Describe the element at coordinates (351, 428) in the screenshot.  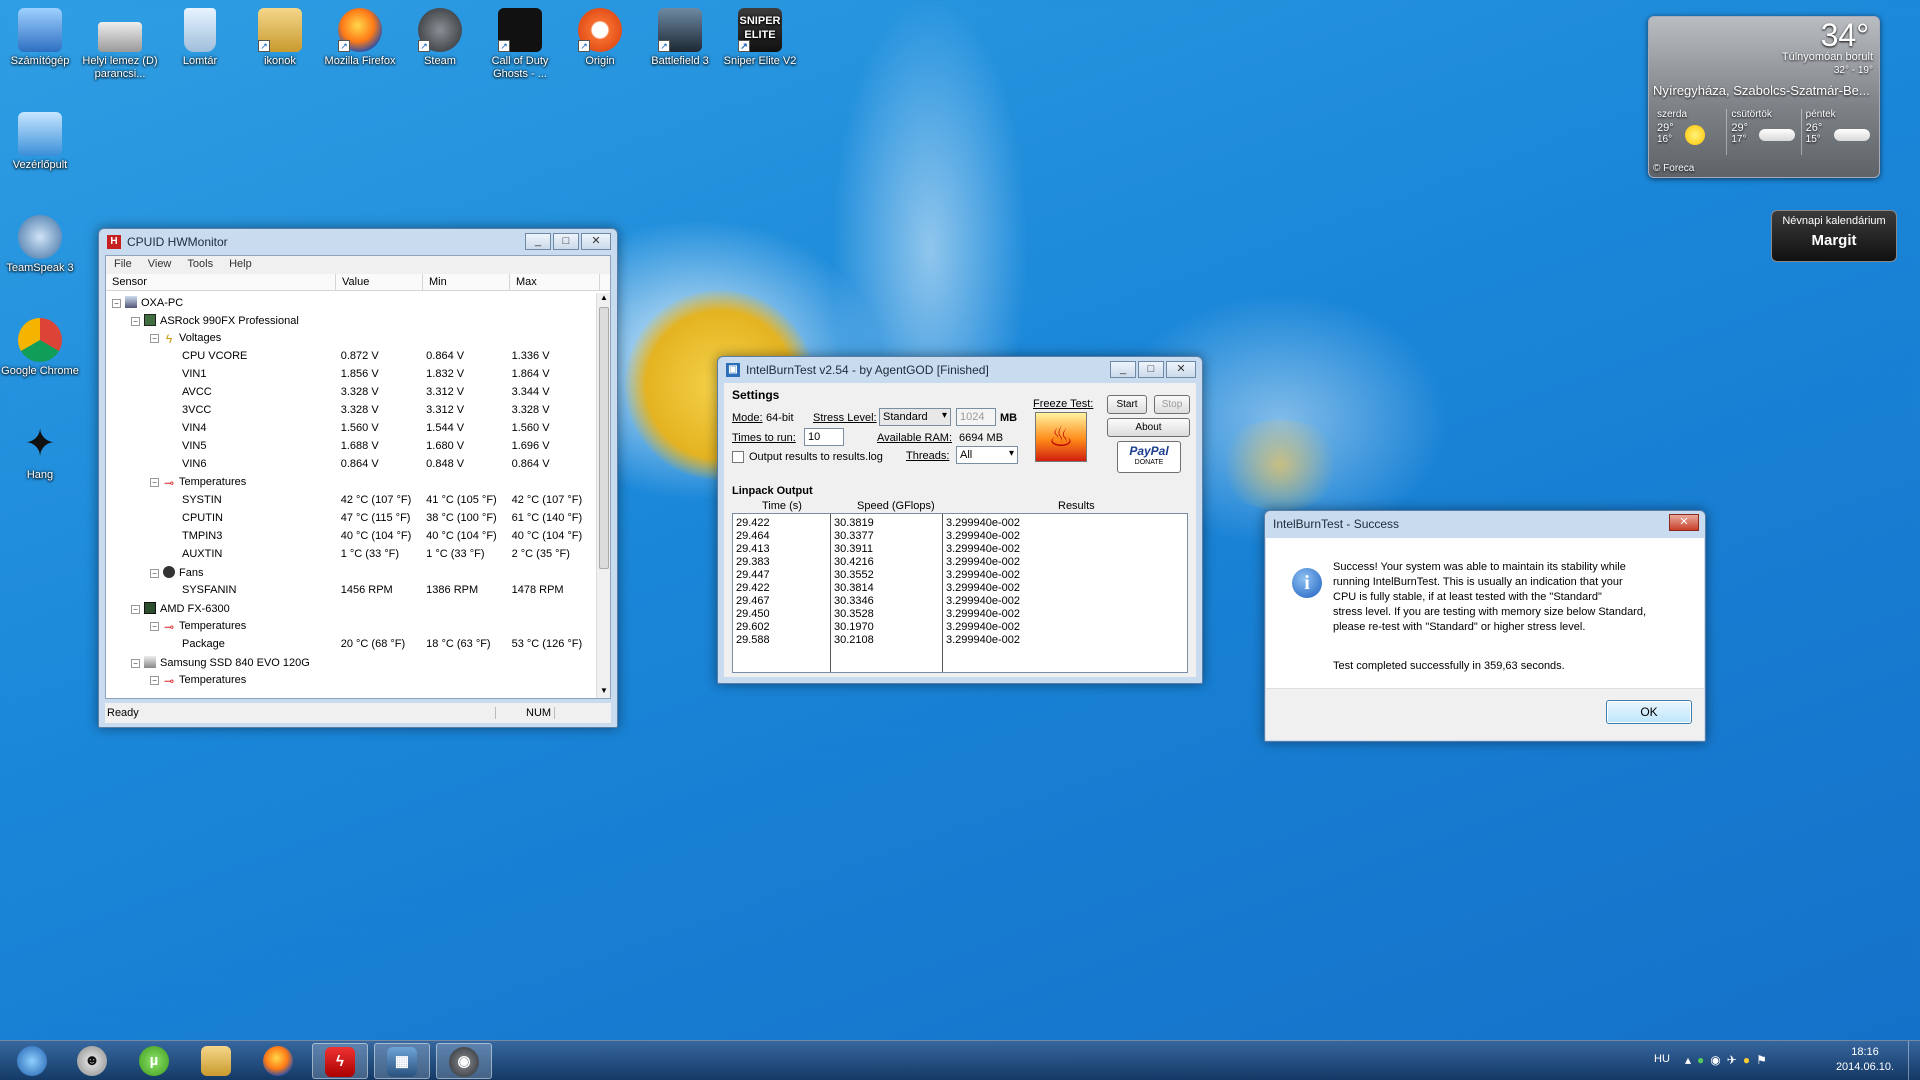
I see `sensor-row: VIN4 1.560 V 1.544 V 1.560 V` at that location.